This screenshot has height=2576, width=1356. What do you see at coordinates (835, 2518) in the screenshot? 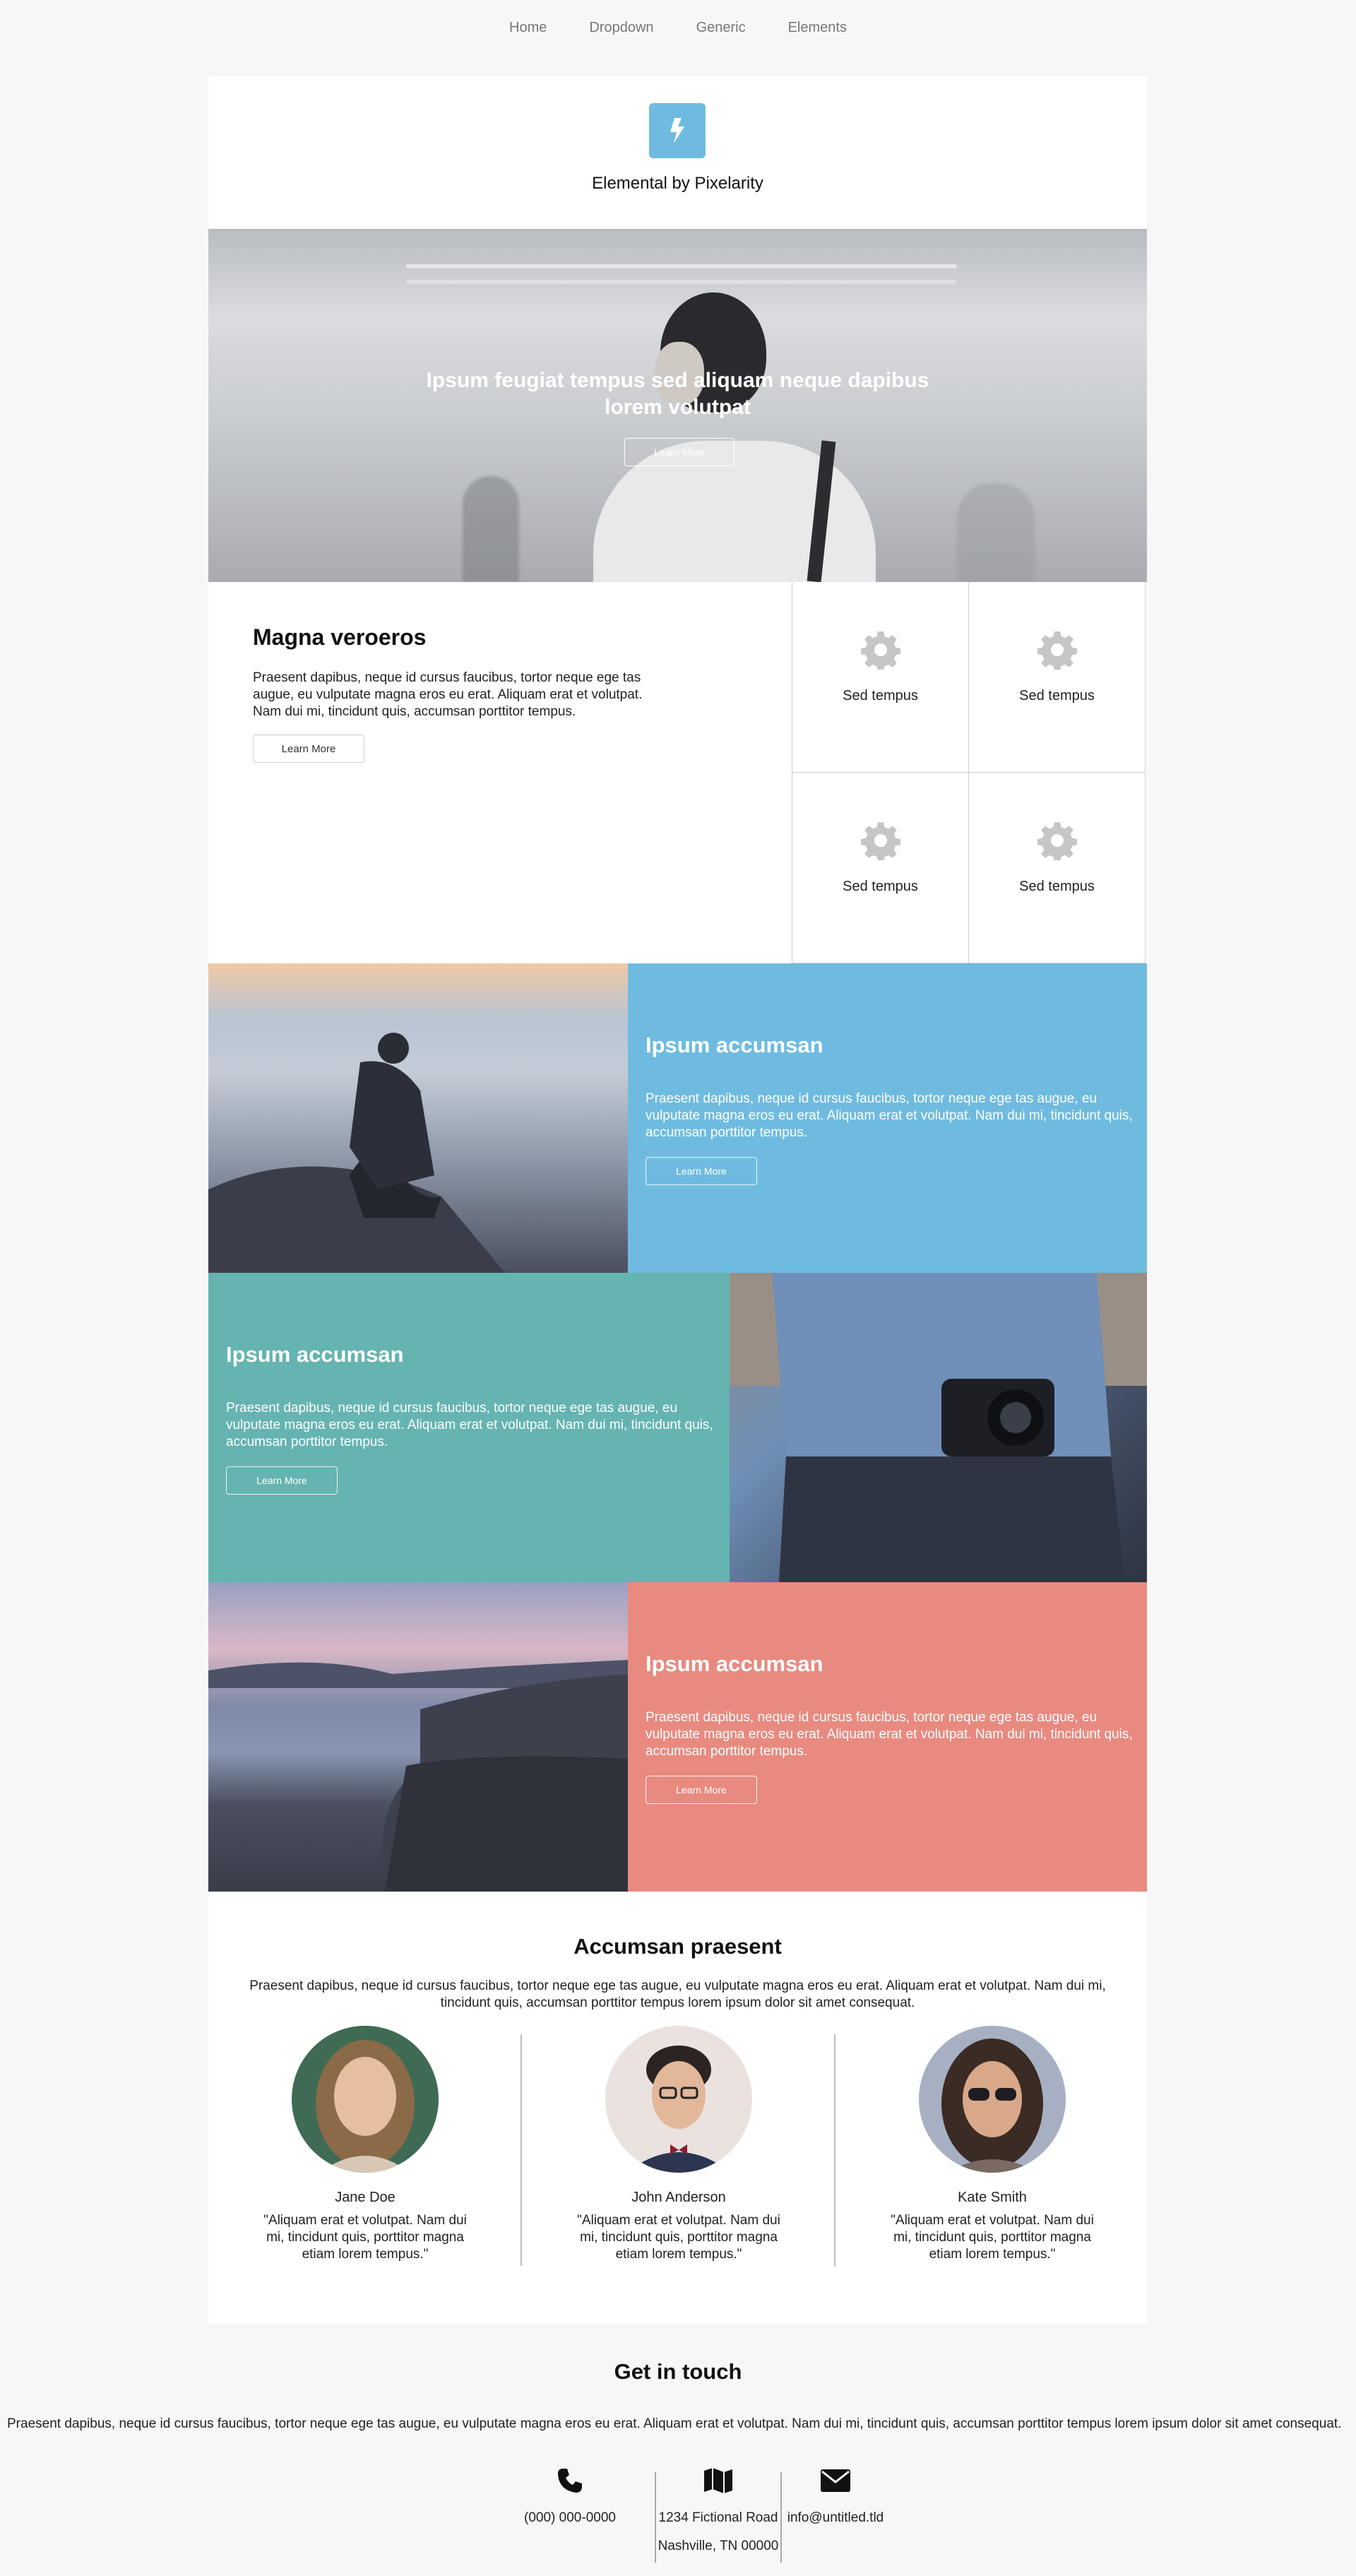
I see `contact-email-value: info@untitled.tld` at bounding box center [835, 2518].